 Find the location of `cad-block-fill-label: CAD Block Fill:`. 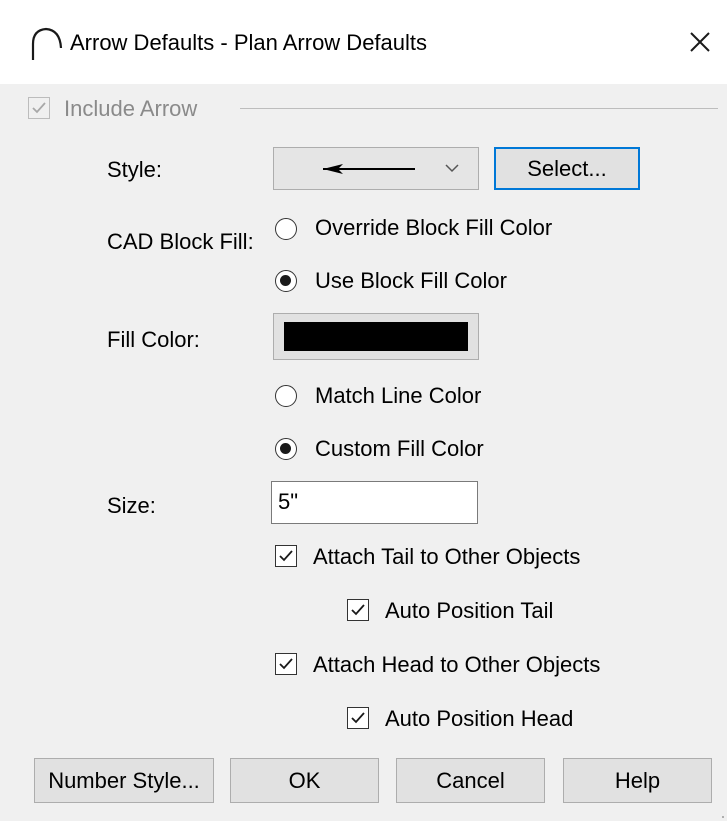

cad-block-fill-label: CAD Block Fill: is located at coordinates (180, 241).